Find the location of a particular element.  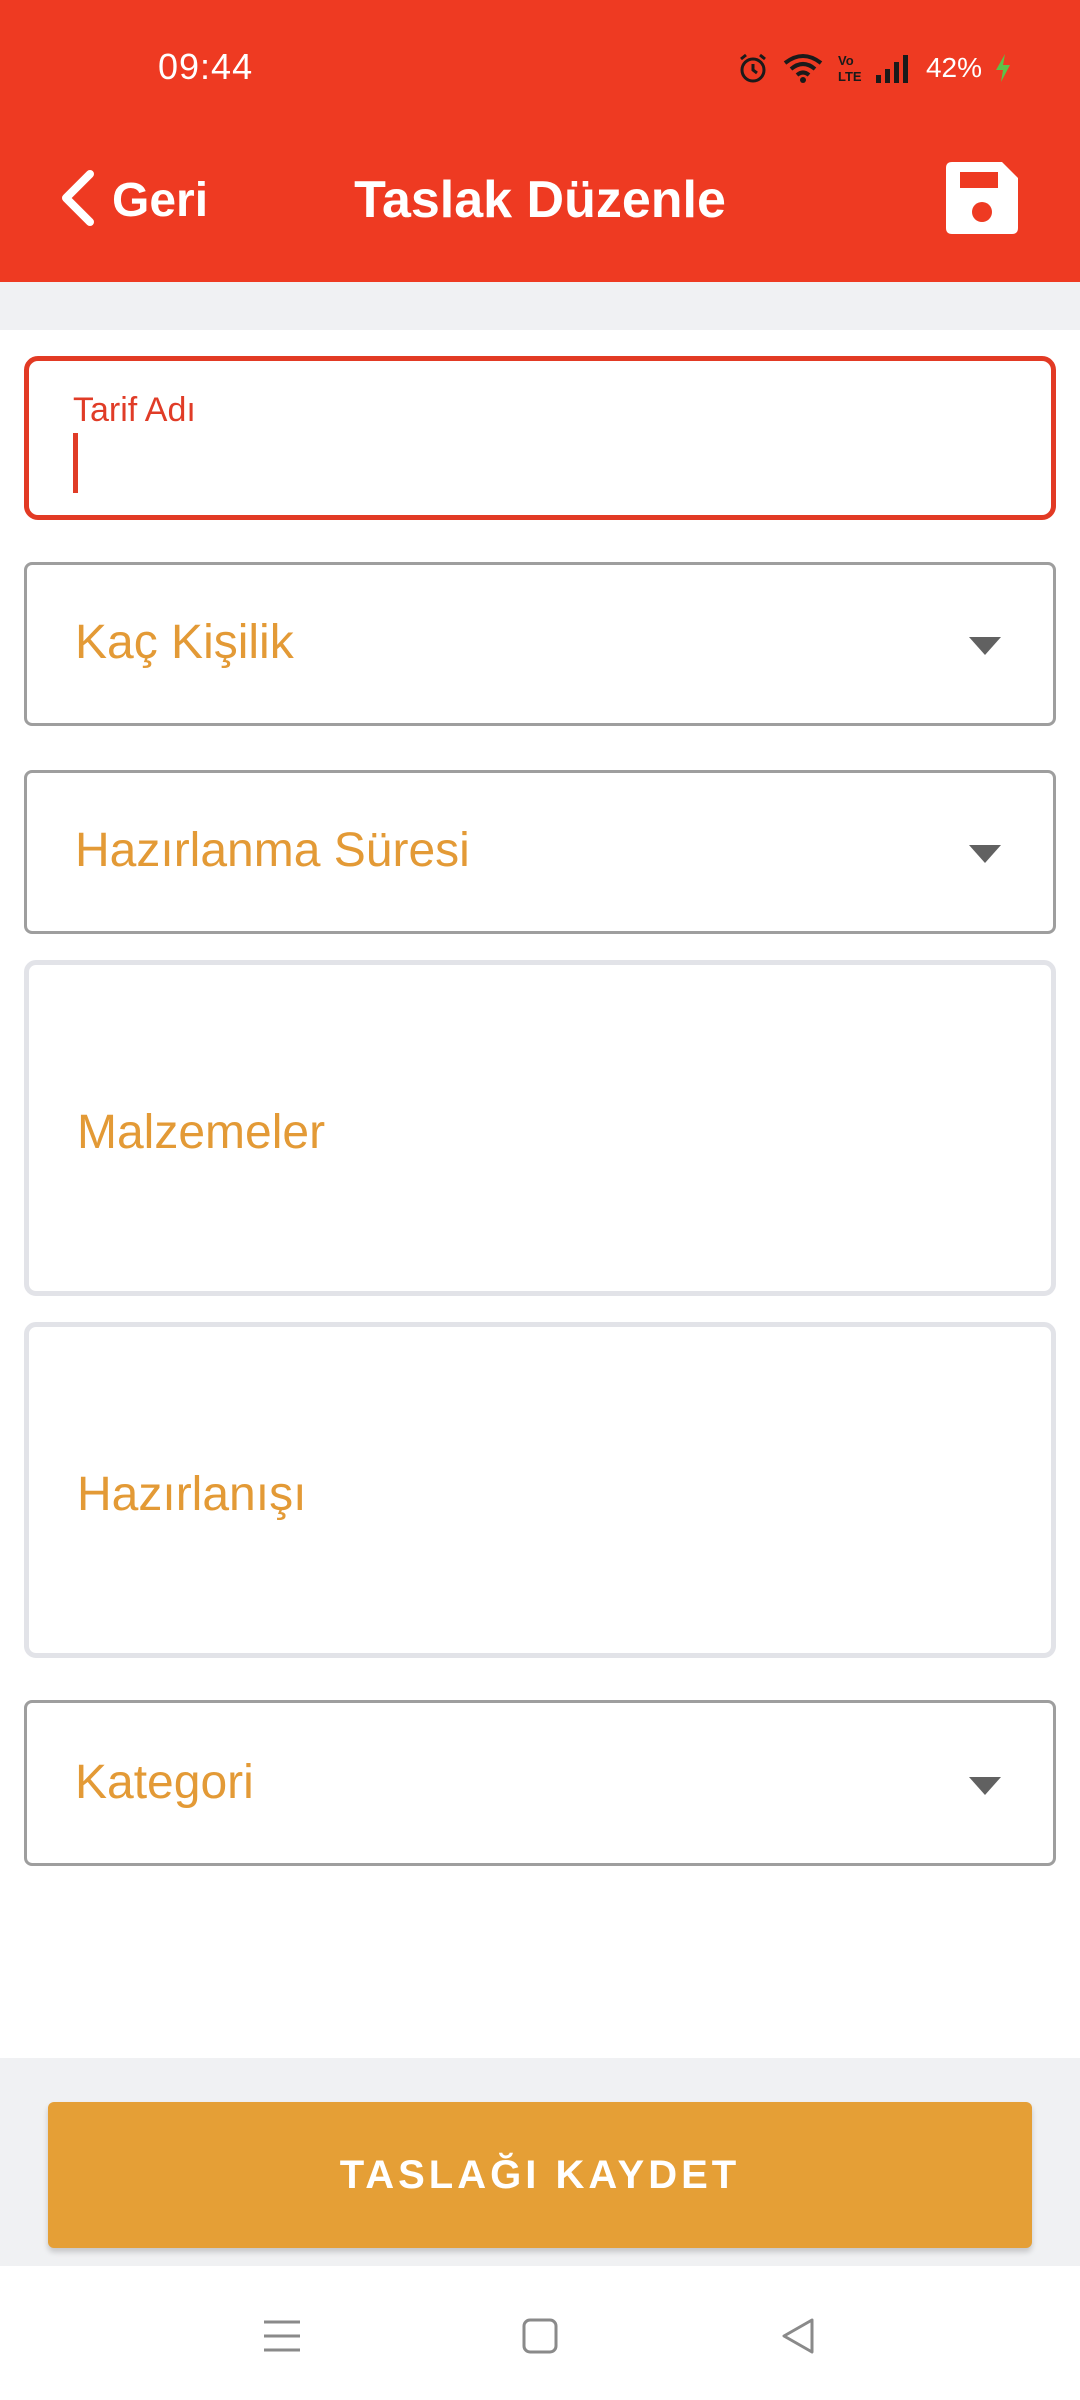

text-cursor is located at coordinates (75, 463).